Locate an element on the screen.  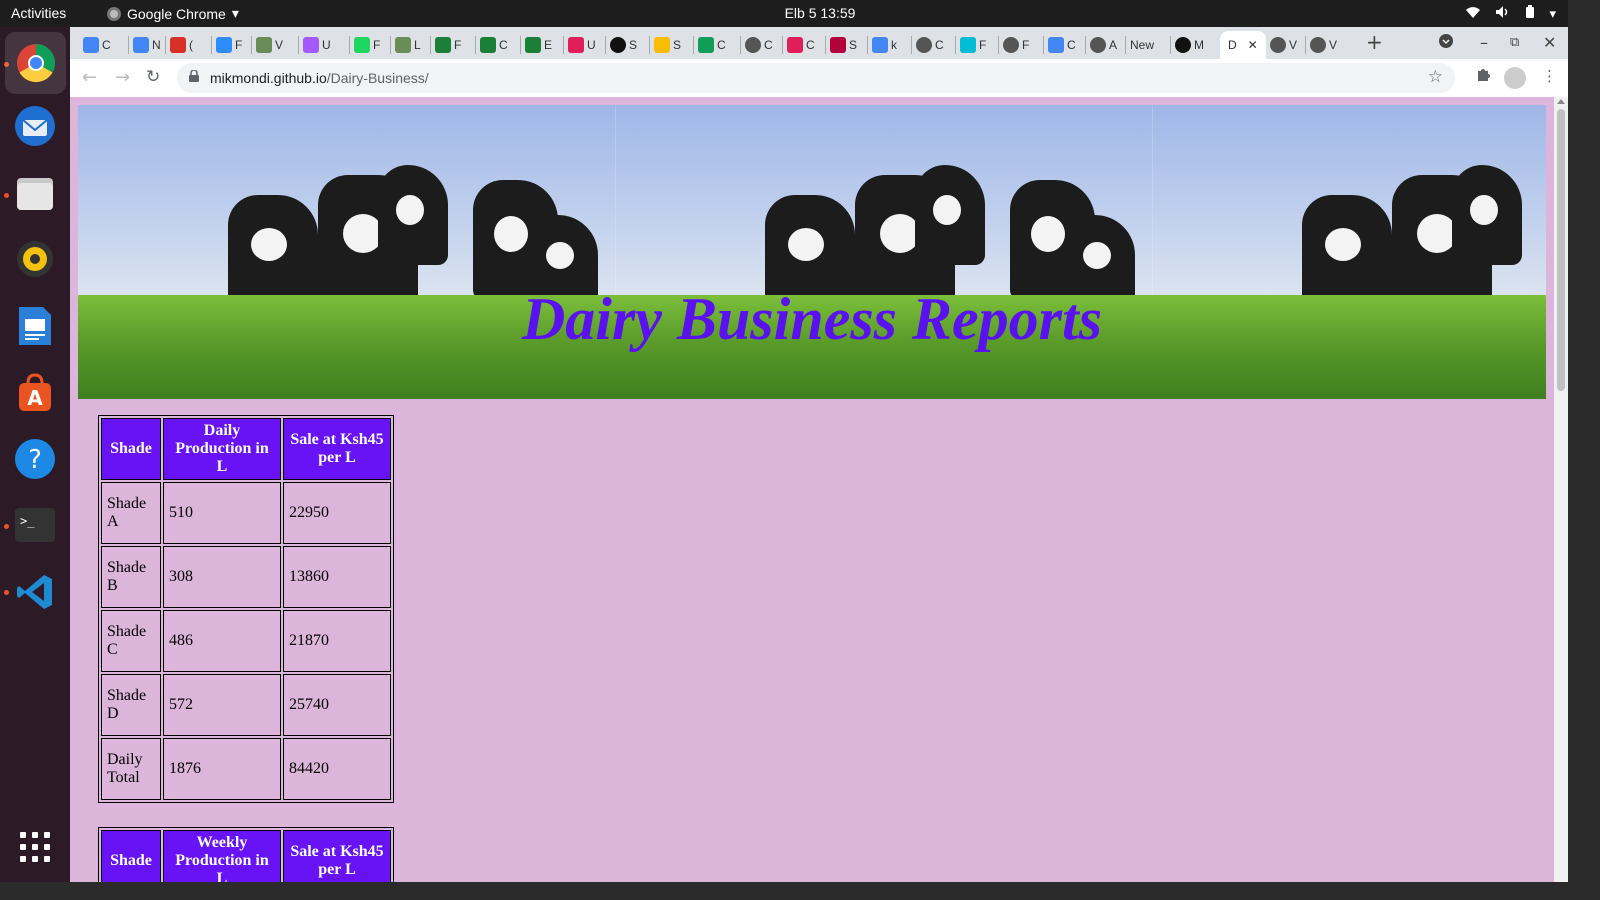
back-button: ← is located at coordinates (89, 77).